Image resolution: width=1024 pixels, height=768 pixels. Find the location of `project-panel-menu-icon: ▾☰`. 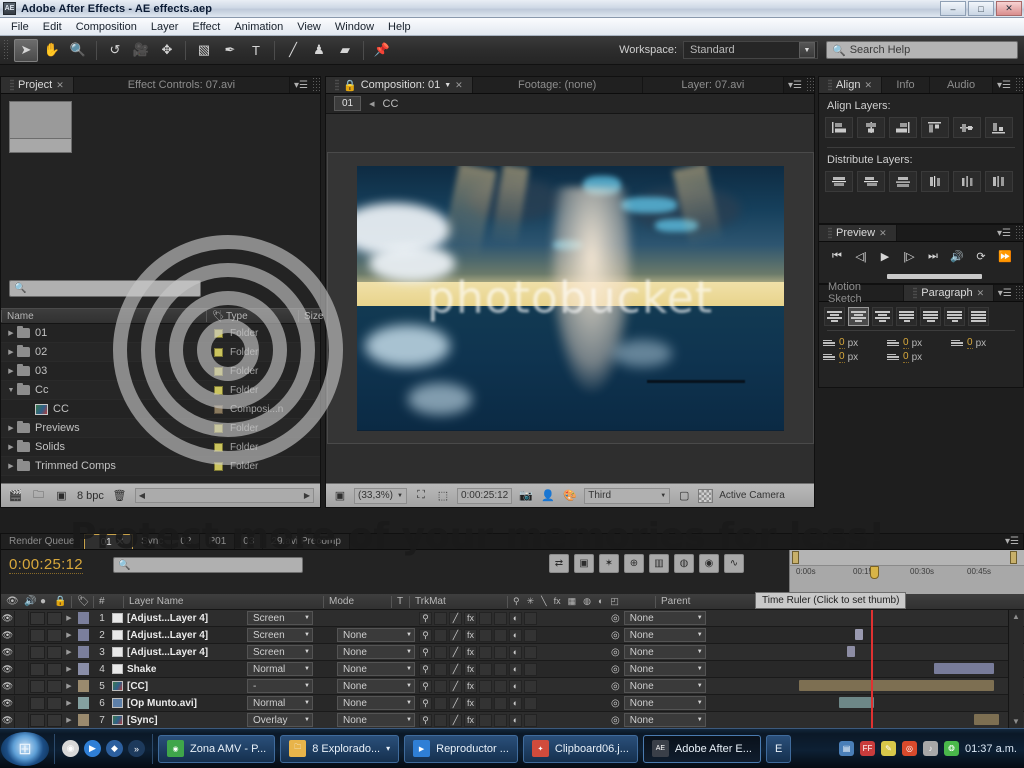

project-panel-menu-icon: ▾☰ is located at coordinates (301, 85).